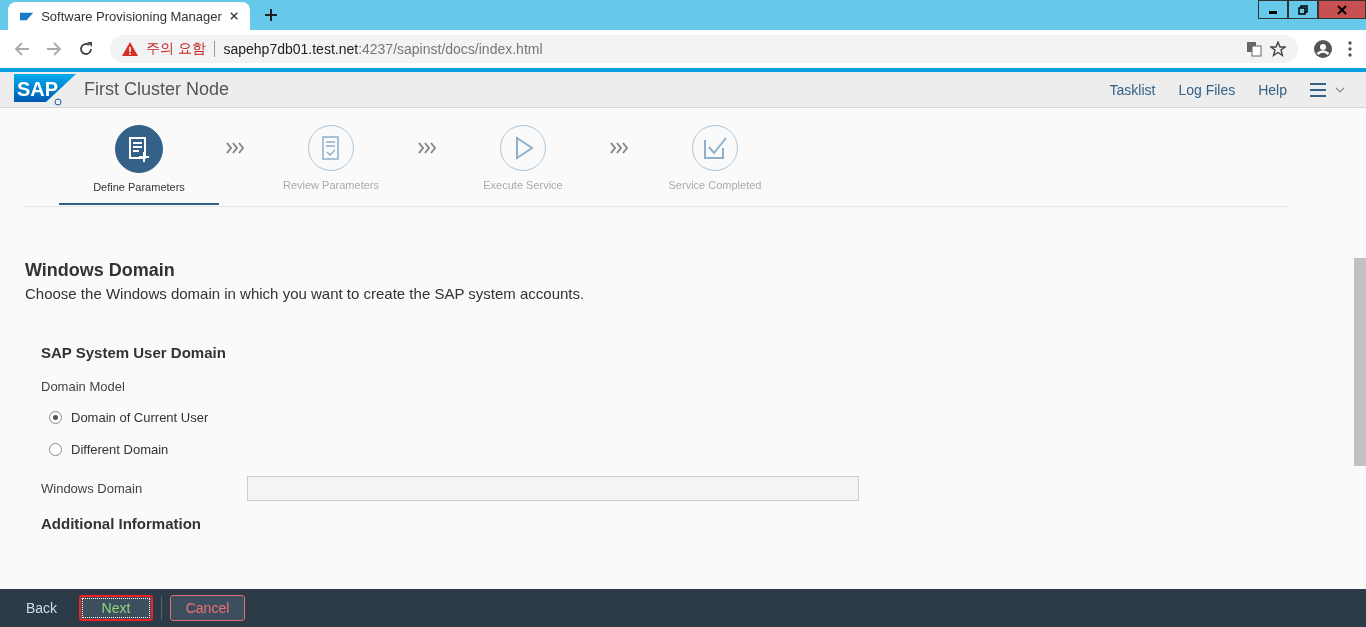 Image resolution: width=1366 pixels, height=627 pixels. Describe the element at coordinates (42, 608) in the screenshot. I see `back-button: Back` at that location.